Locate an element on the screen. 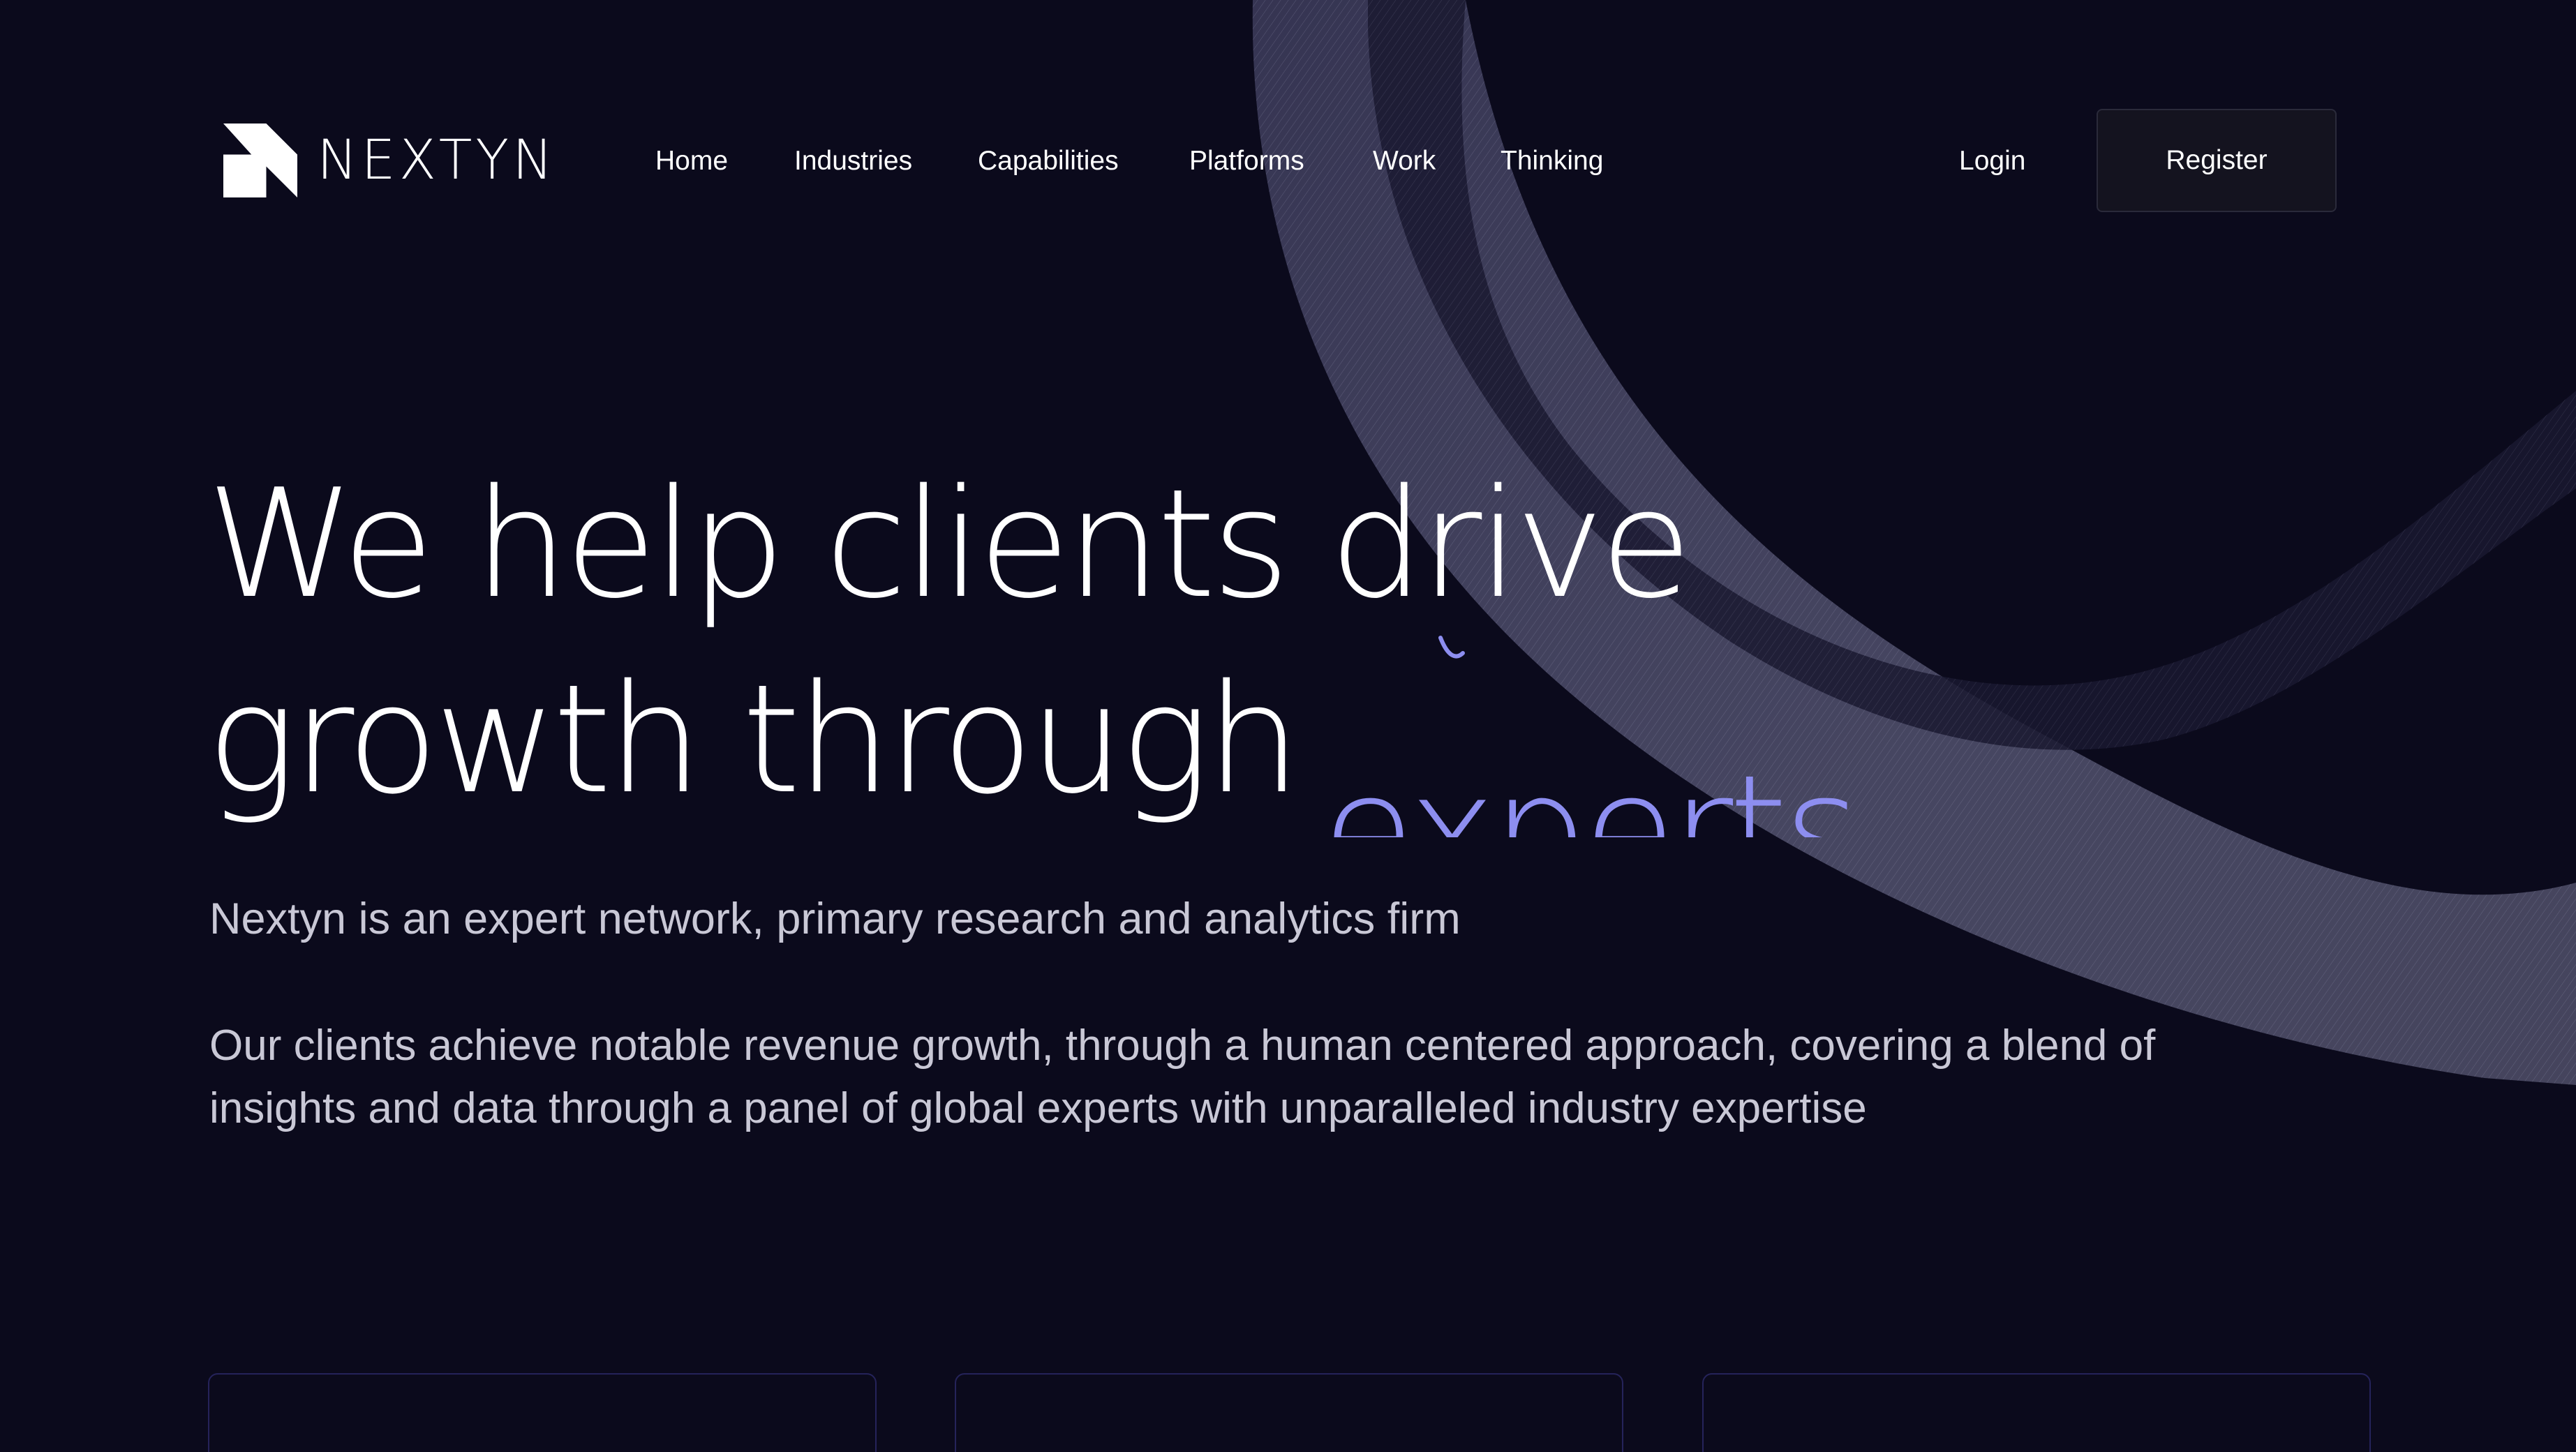 The width and height of the screenshot is (2576, 1452). nav-item-platforms: Platforms is located at coordinates (1246, 161).